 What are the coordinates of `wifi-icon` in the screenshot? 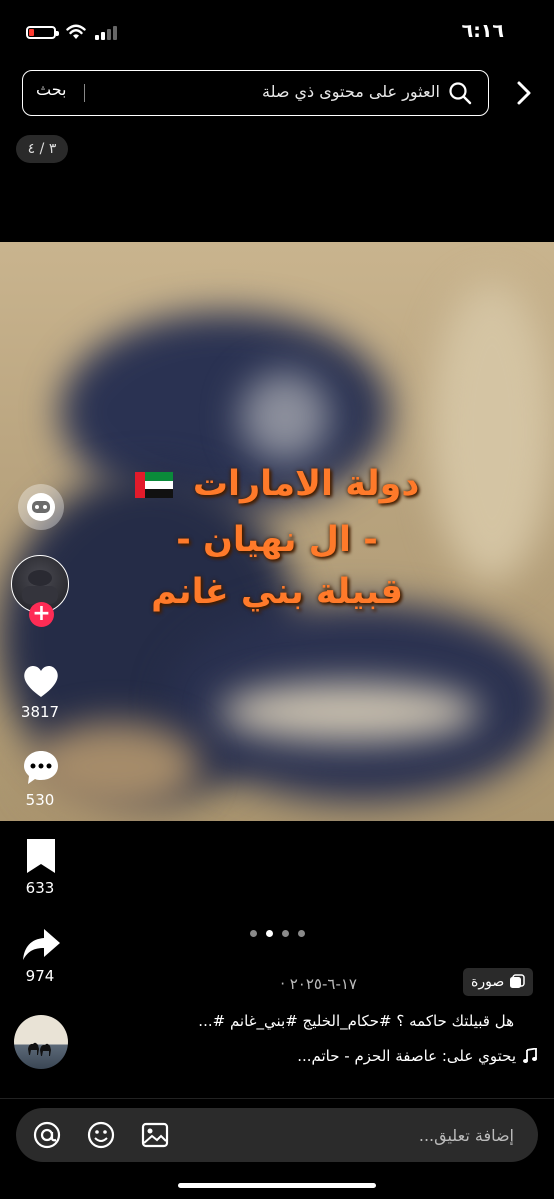 It's located at (76, 31).